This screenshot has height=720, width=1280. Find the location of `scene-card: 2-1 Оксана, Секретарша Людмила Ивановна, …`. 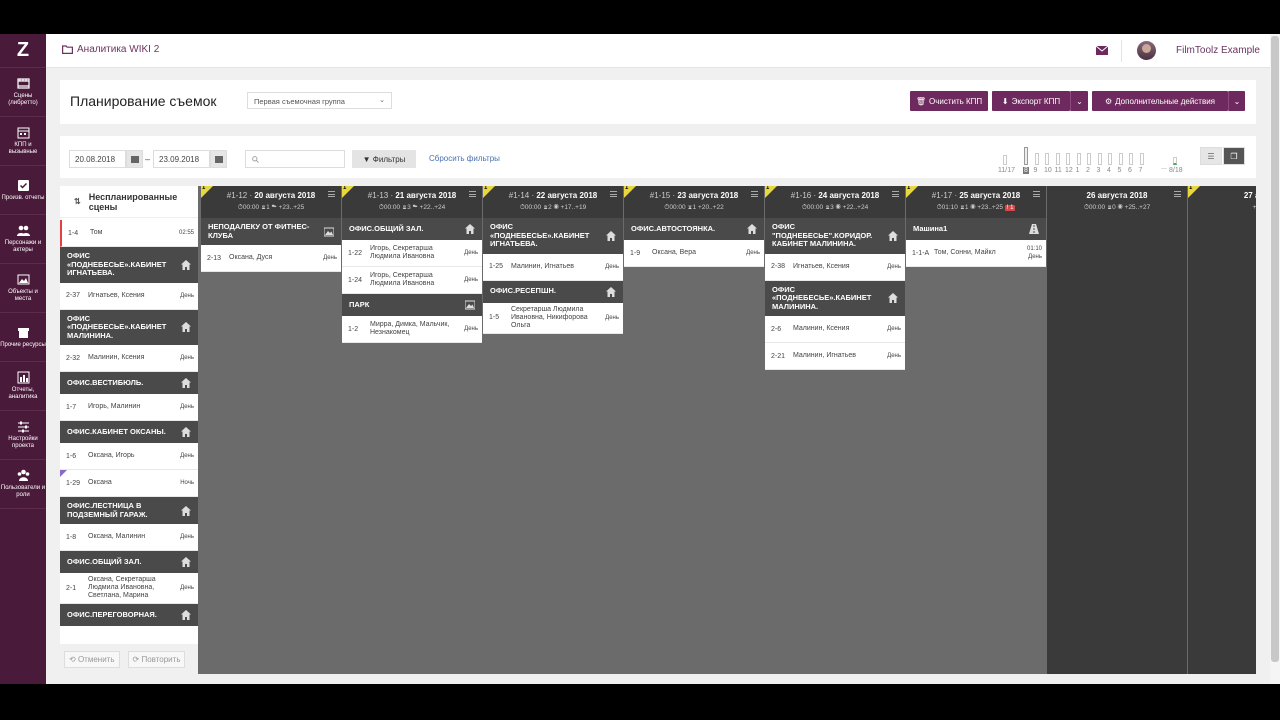

scene-card: 2-1 Оксана, Секретарша Людмила Ивановна, … is located at coordinates (129, 588).